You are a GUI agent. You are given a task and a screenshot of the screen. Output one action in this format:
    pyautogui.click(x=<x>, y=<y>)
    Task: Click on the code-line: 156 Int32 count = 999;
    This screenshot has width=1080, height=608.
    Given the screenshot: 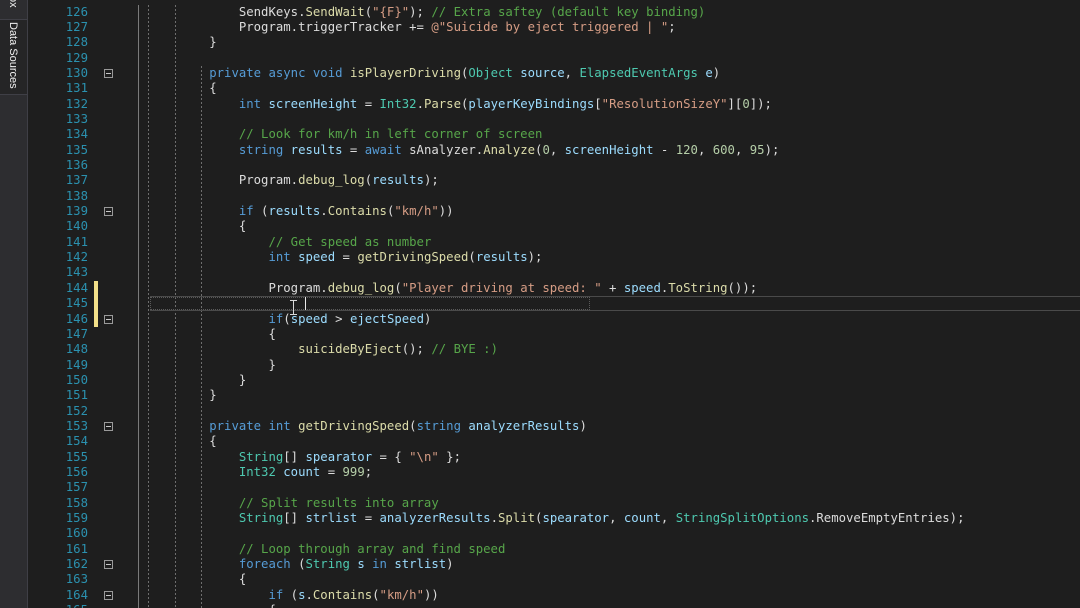 What is the action you would take?
    pyautogui.click(x=554, y=472)
    